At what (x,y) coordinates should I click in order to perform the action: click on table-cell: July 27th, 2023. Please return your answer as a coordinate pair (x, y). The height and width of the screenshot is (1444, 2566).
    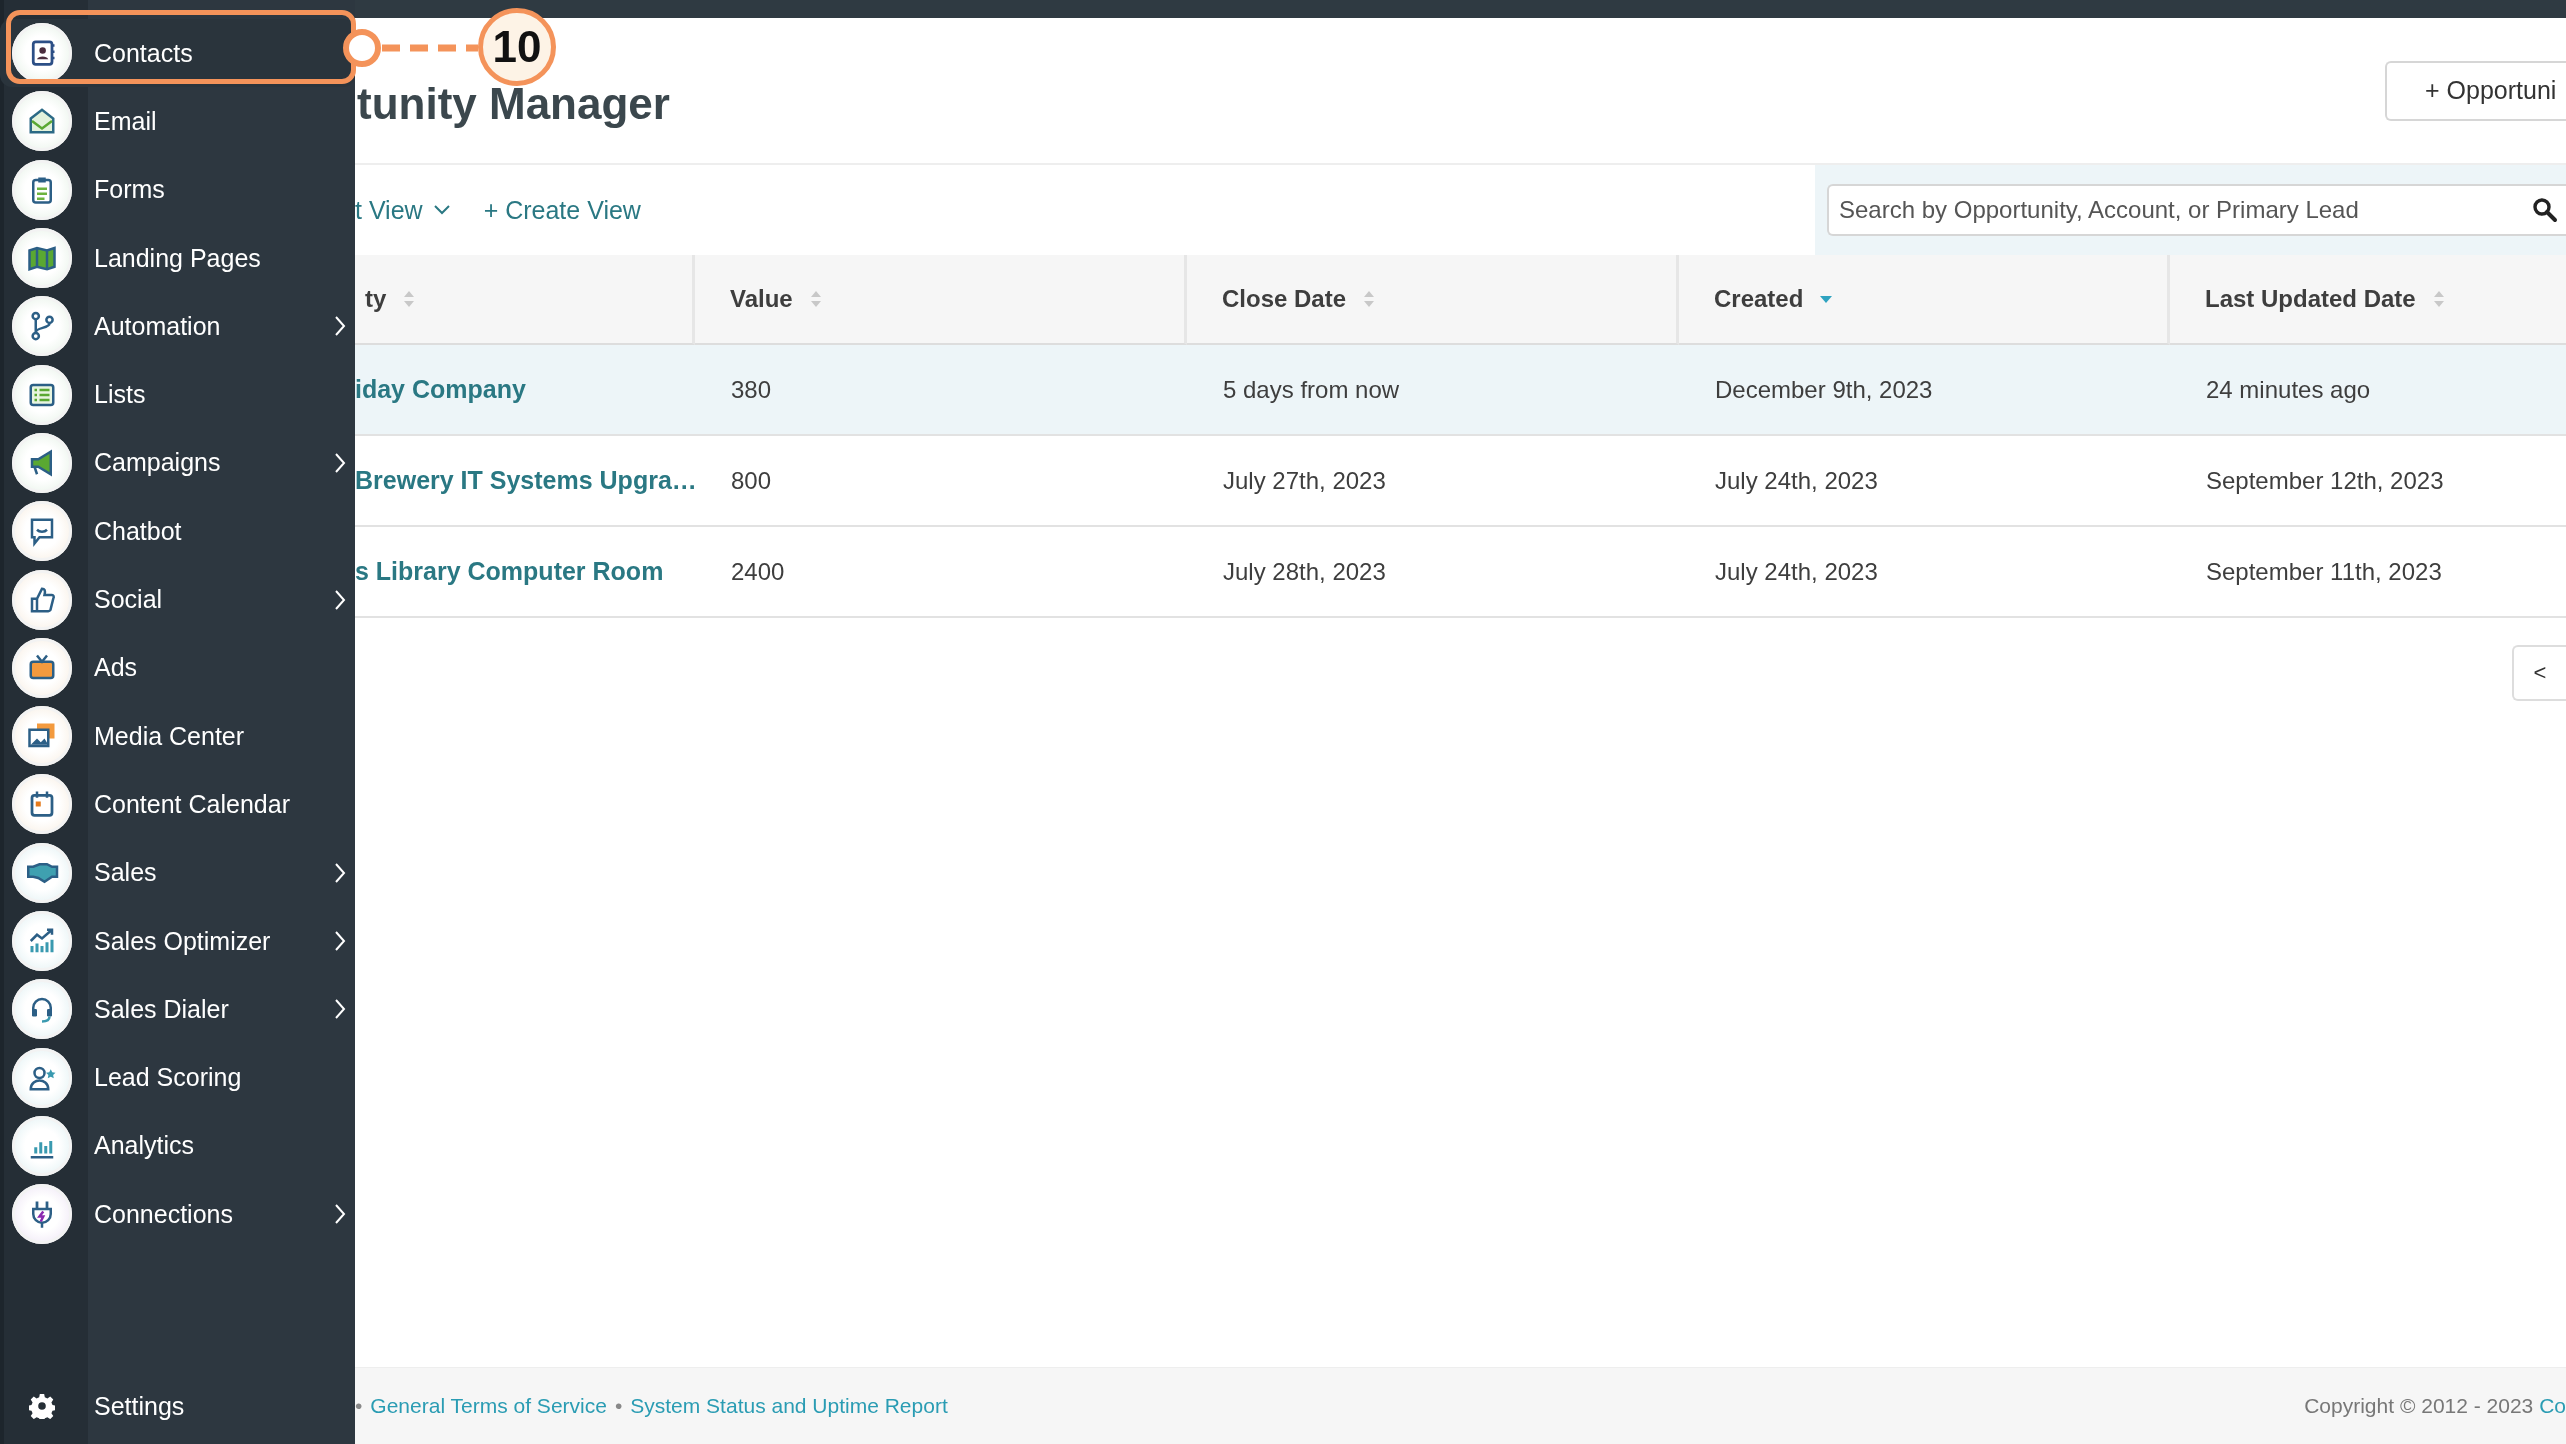
    Looking at the image, I should click on (1433, 481).